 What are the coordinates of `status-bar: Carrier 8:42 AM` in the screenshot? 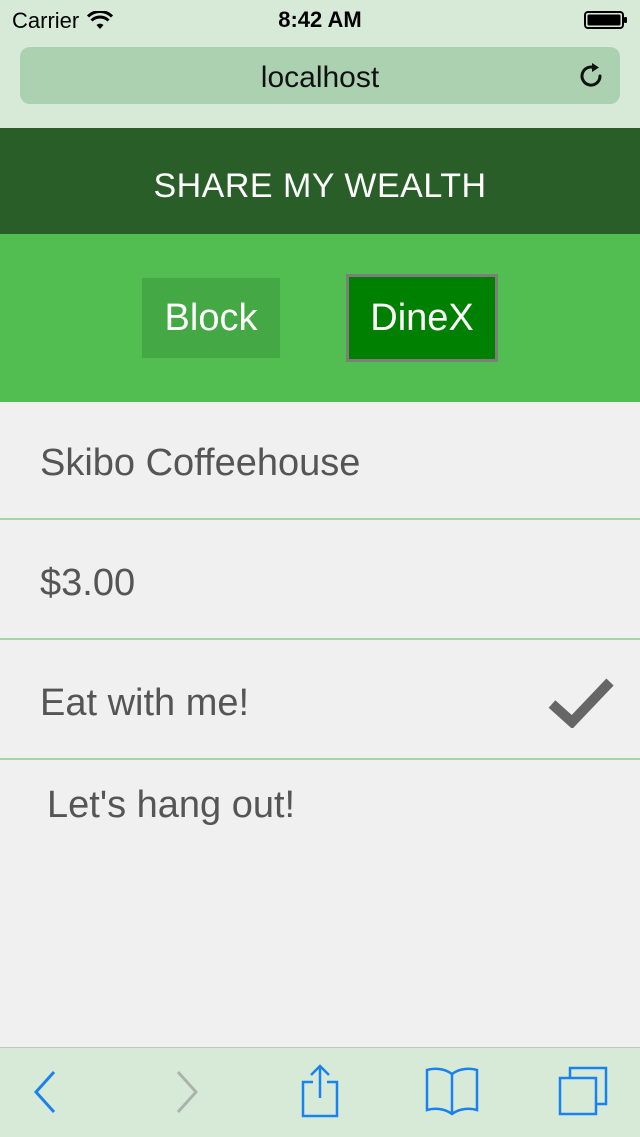 It's located at (320, 20).